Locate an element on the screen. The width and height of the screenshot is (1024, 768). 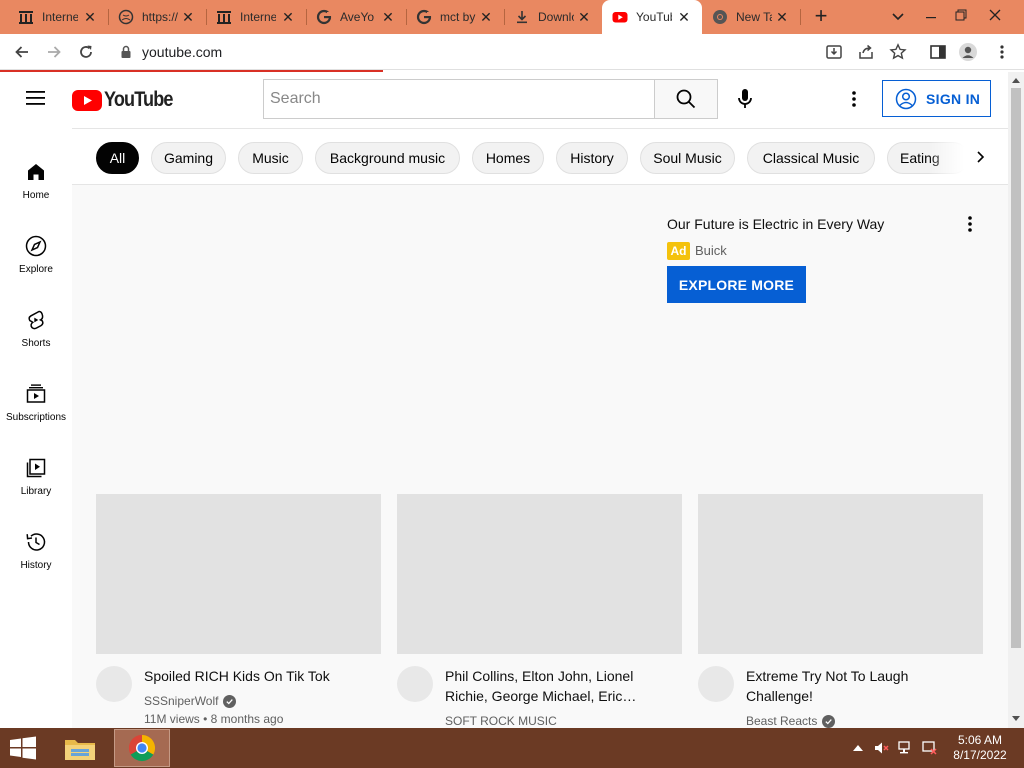
tab-download: Download ✕ is located at coordinates (553, 17).